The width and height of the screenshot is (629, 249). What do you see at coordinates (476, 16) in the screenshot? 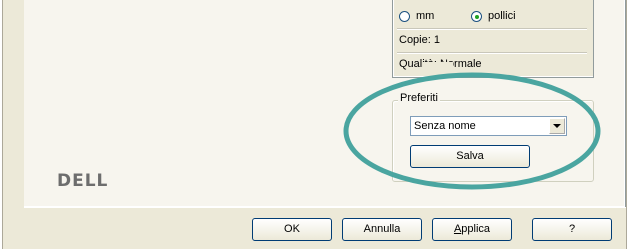
I see `unit-inch-radio` at bounding box center [476, 16].